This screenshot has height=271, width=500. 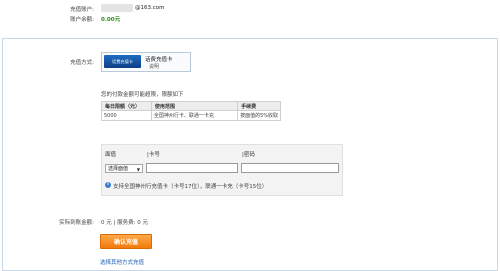 What do you see at coordinates (117, 8) in the screenshot?
I see `masked-email-user` at bounding box center [117, 8].